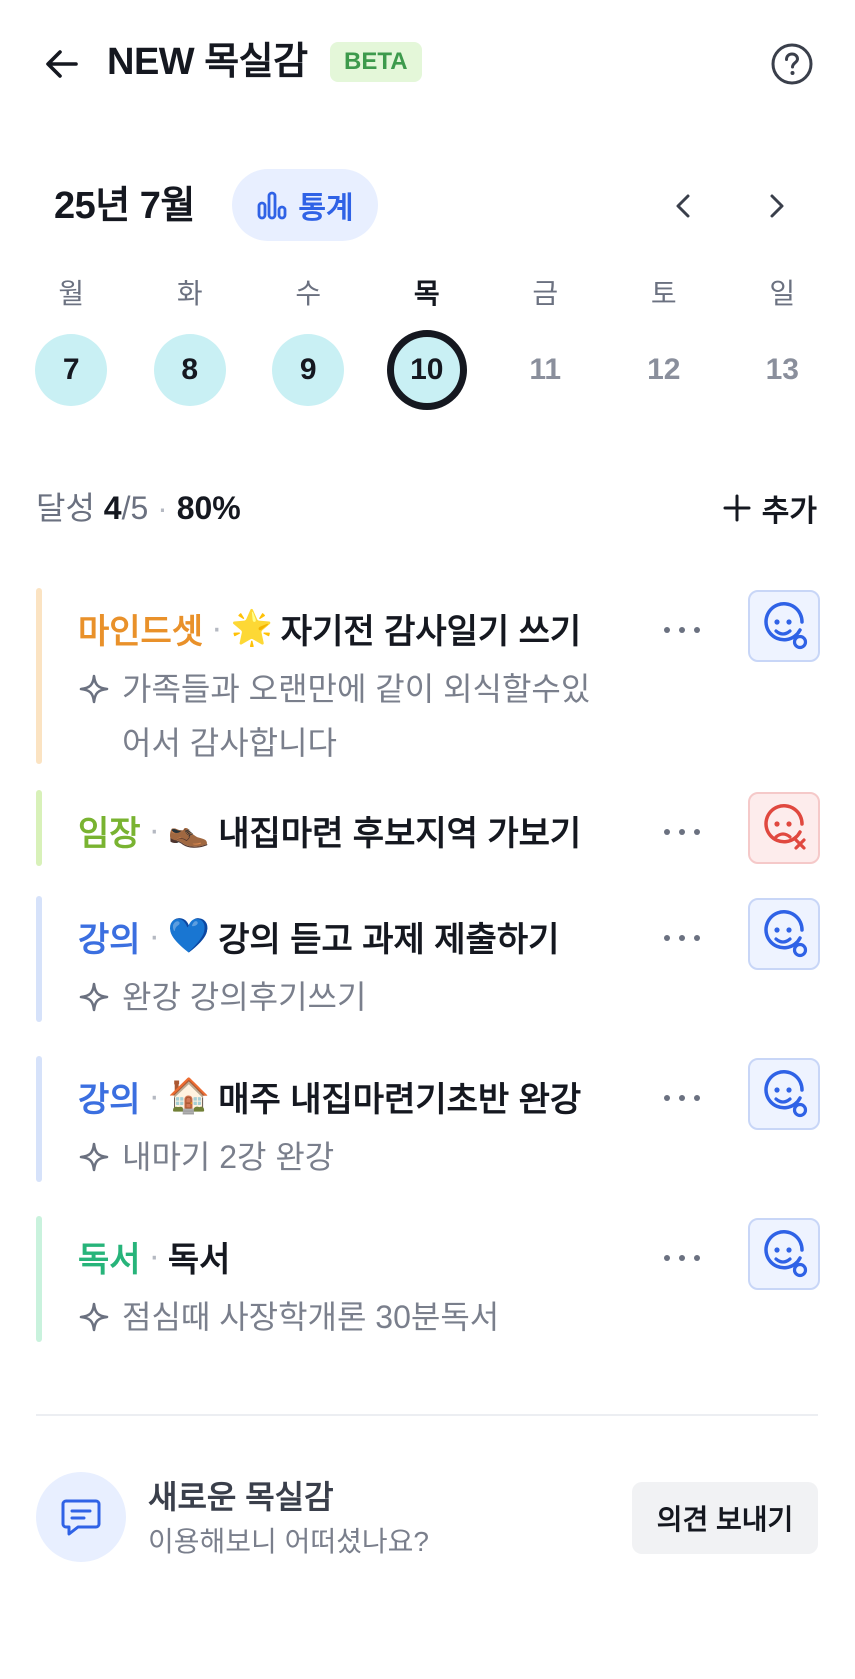  What do you see at coordinates (431, 631) in the screenshot?
I see `habit-title: 자기전 감사일기 쓰기` at bounding box center [431, 631].